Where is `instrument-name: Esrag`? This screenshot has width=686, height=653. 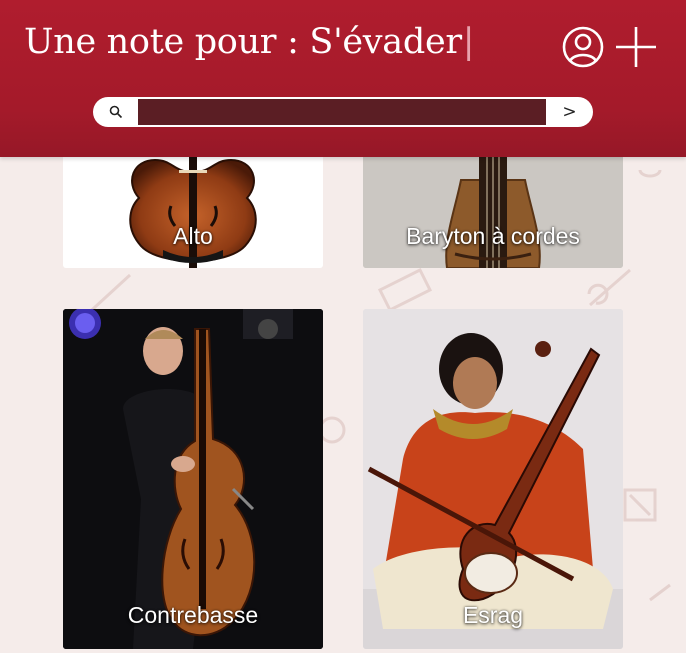 instrument-name: Esrag is located at coordinates (493, 615).